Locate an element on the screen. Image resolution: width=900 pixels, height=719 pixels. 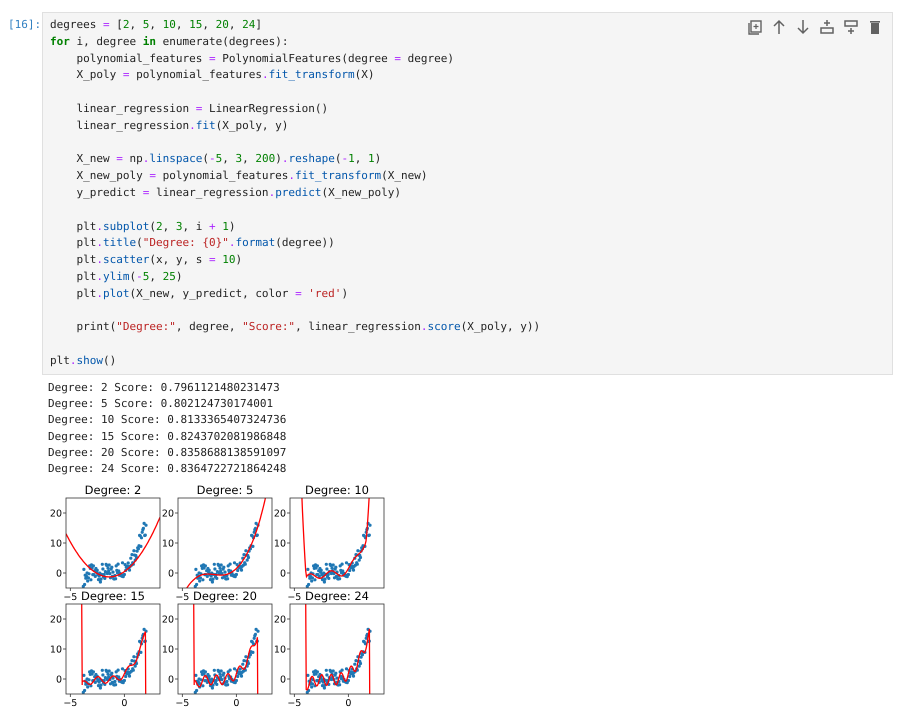
code-line: for i, degree in enumerate(degrees): is located at coordinates (169, 42).